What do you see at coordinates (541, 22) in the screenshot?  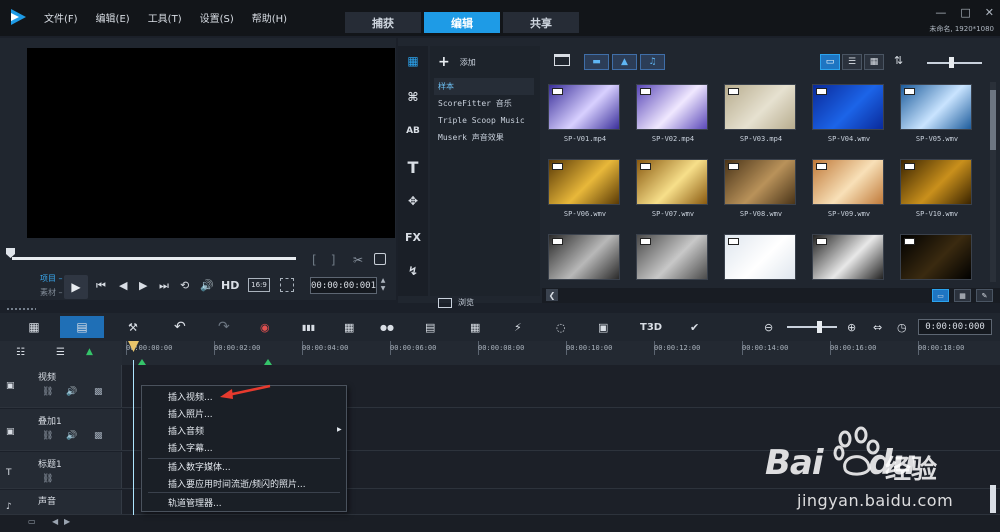 I see `tab-share: 共享` at bounding box center [541, 22].